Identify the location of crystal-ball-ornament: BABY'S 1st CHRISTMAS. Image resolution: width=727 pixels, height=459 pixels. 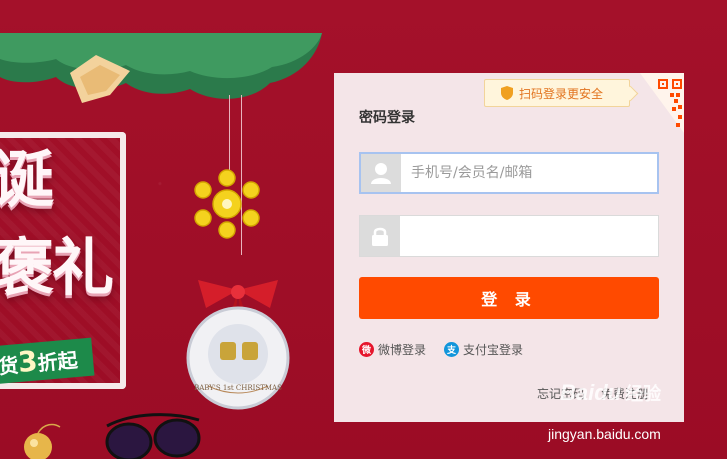
(238, 345).